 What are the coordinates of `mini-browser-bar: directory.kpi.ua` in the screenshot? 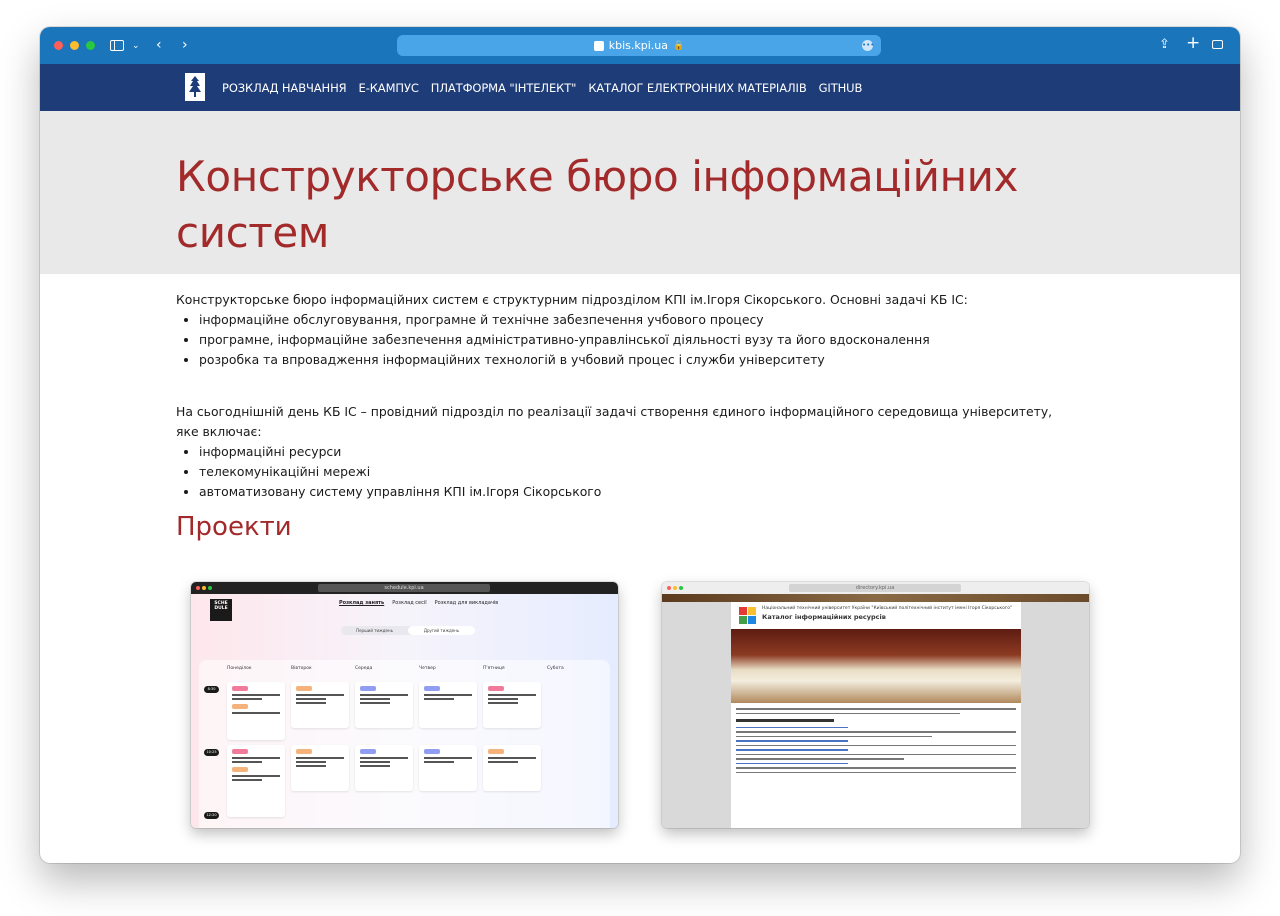 It's located at (875, 588).